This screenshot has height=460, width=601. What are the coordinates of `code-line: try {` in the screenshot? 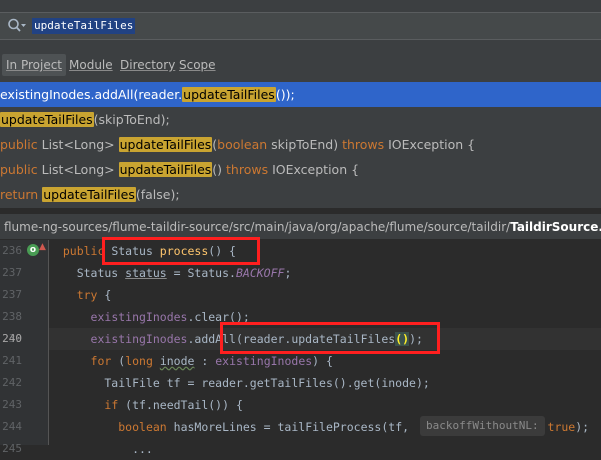 It's located at (94, 295).